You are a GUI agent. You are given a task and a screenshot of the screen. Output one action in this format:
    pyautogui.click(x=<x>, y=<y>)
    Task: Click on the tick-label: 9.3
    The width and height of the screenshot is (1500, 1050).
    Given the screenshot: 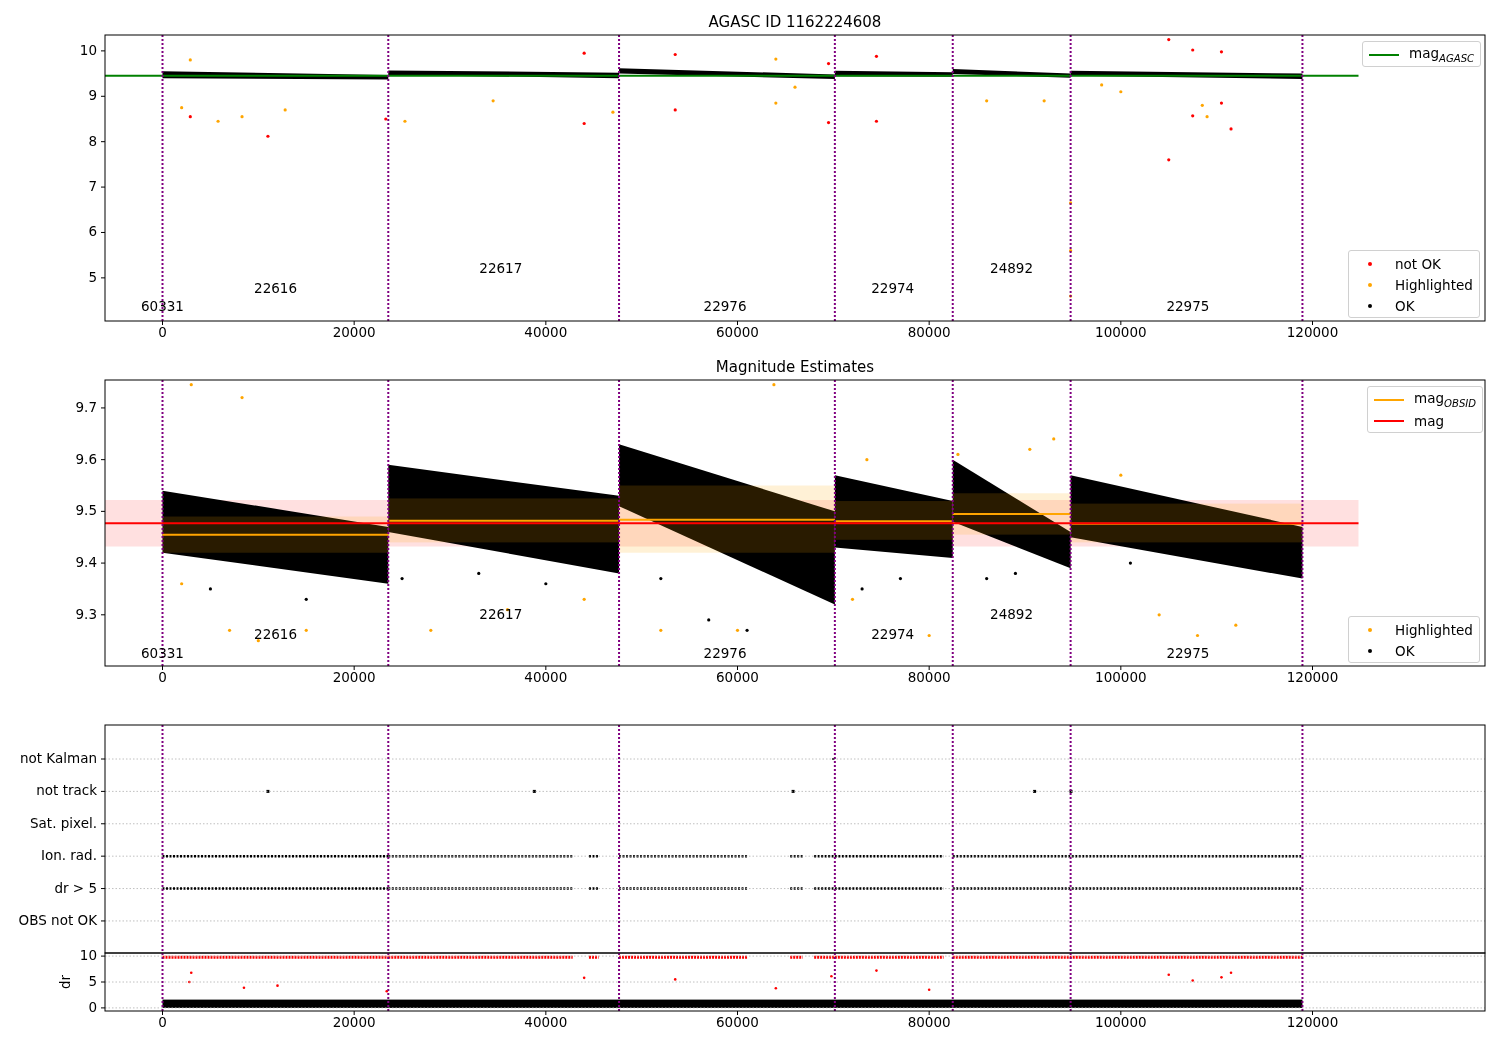 What is the action you would take?
    pyautogui.click(x=86, y=613)
    